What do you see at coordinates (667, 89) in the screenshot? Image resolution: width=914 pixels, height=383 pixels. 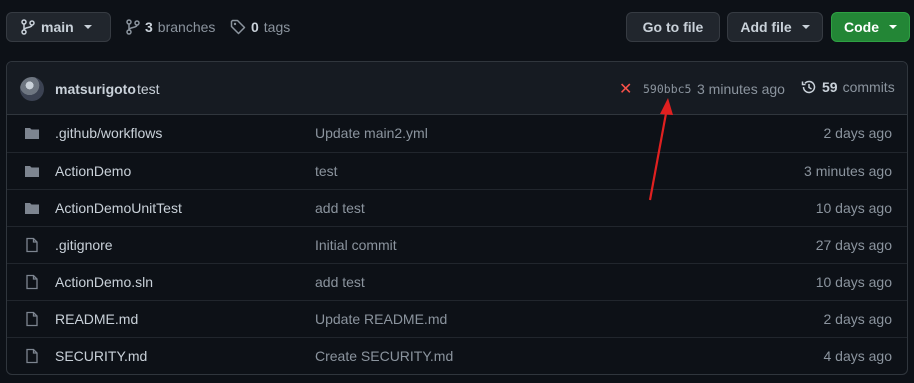 I see `commit-sha: 590bbc5` at bounding box center [667, 89].